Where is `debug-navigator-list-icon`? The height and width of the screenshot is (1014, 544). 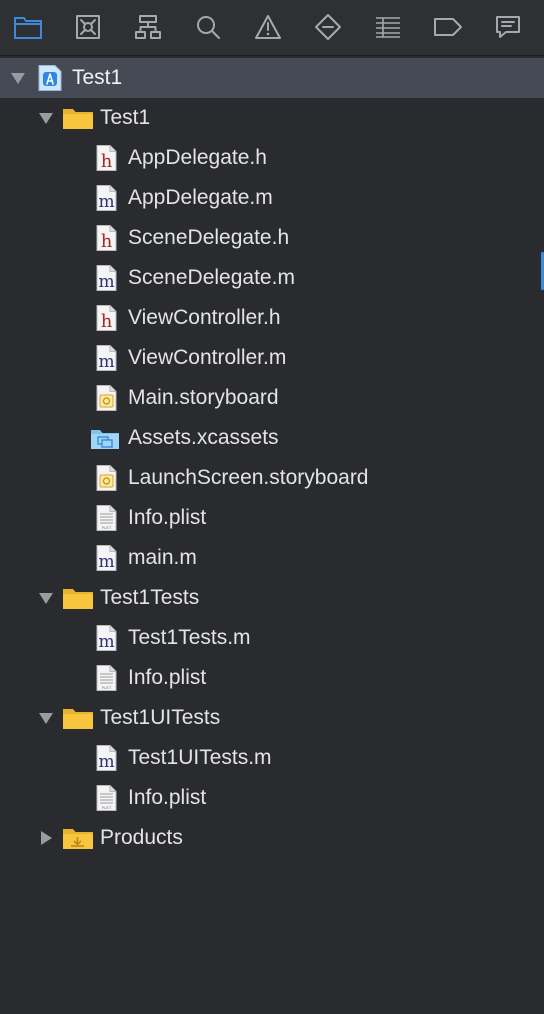 debug-navigator-list-icon is located at coordinates (388, 27).